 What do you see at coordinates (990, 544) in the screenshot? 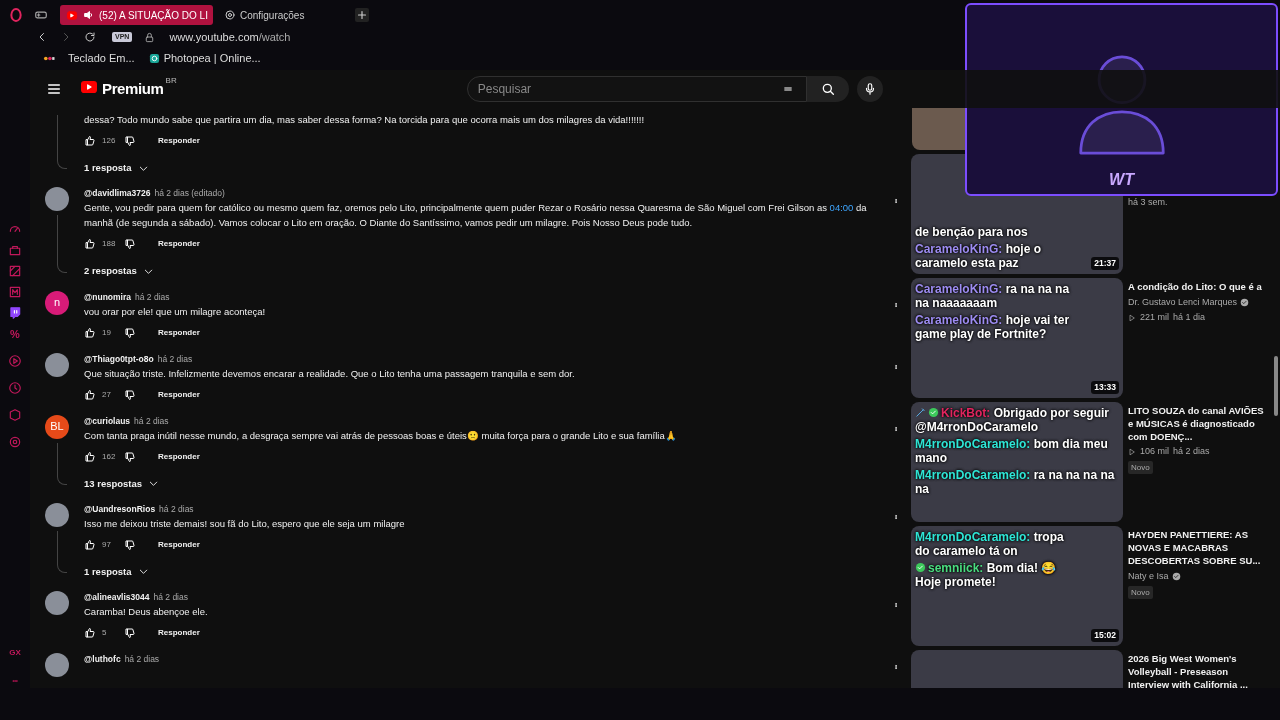
I see `chat-message: M4rronDoCaramelo: tropa do caramelo tá on` at bounding box center [990, 544].